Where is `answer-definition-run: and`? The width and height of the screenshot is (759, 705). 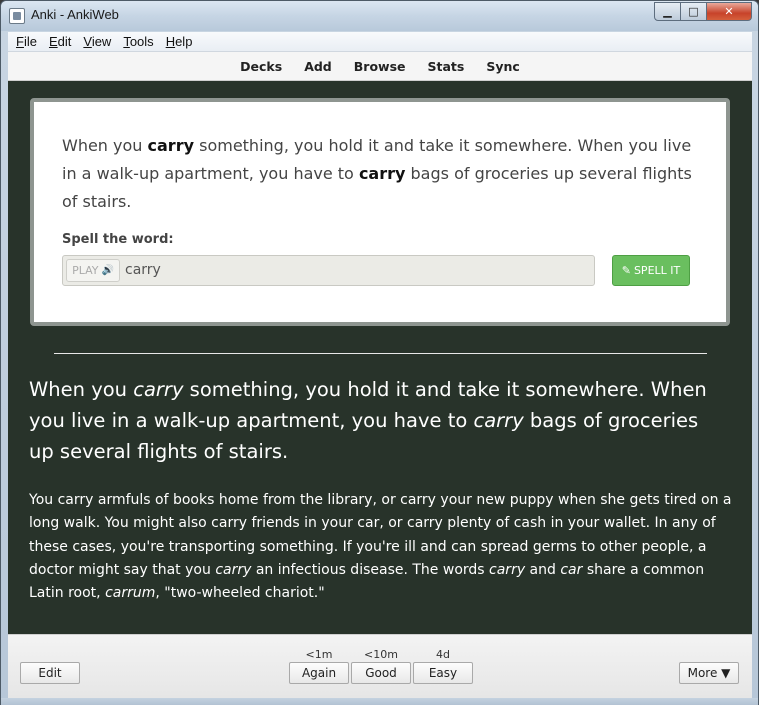
answer-definition-run: and is located at coordinates (543, 569).